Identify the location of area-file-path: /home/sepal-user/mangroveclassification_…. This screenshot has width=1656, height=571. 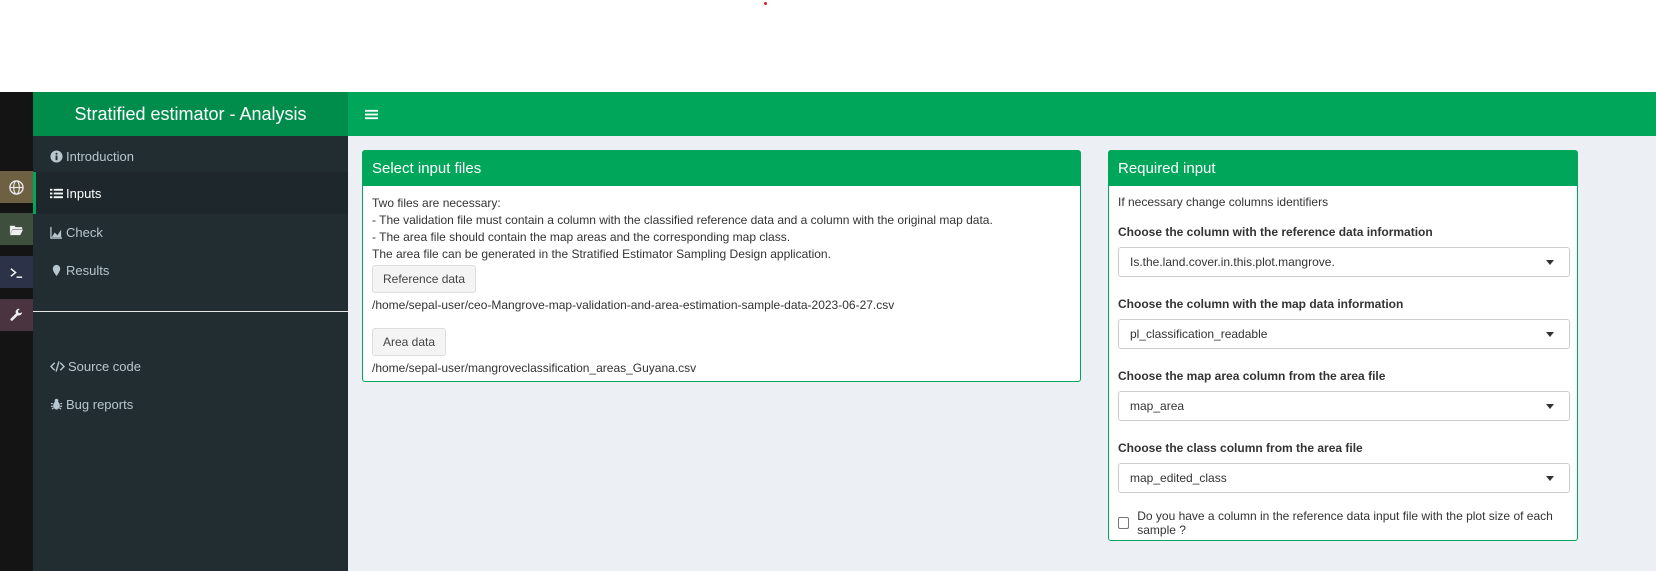
(534, 368).